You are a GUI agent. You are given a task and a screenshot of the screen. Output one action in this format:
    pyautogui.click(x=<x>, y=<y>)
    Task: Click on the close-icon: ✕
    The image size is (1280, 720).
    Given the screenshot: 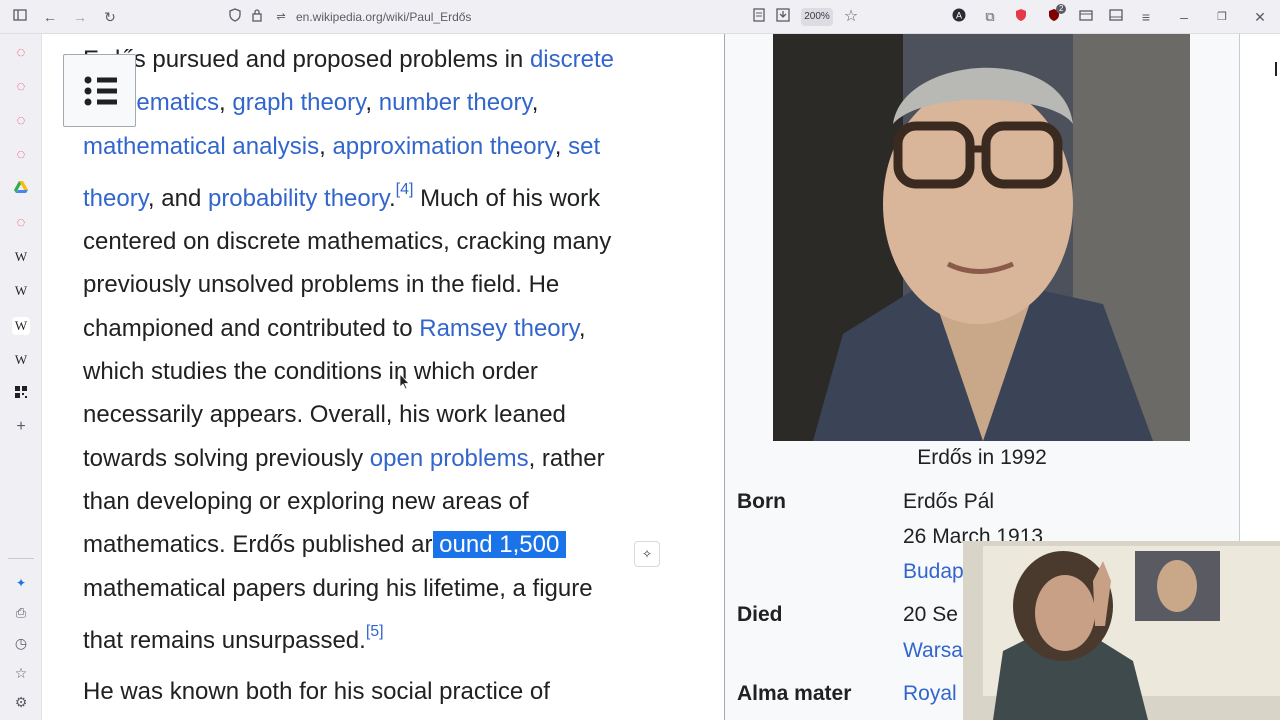 What is the action you would take?
    pyautogui.click(x=1260, y=17)
    